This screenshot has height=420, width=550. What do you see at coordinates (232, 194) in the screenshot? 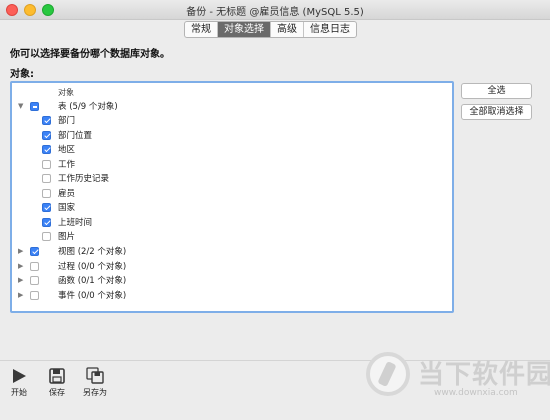
I see `table-item: 雇员` at bounding box center [232, 194].